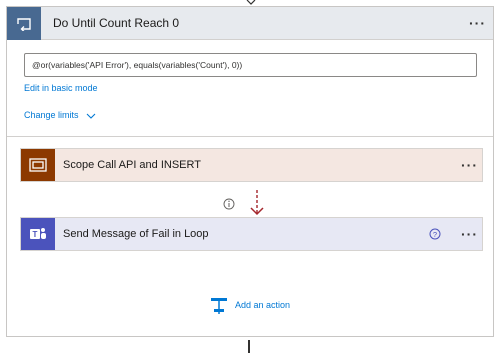  What do you see at coordinates (51, 115) in the screenshot?
I see `change-limits-label: Change limits` at bounding box center [51, 115].